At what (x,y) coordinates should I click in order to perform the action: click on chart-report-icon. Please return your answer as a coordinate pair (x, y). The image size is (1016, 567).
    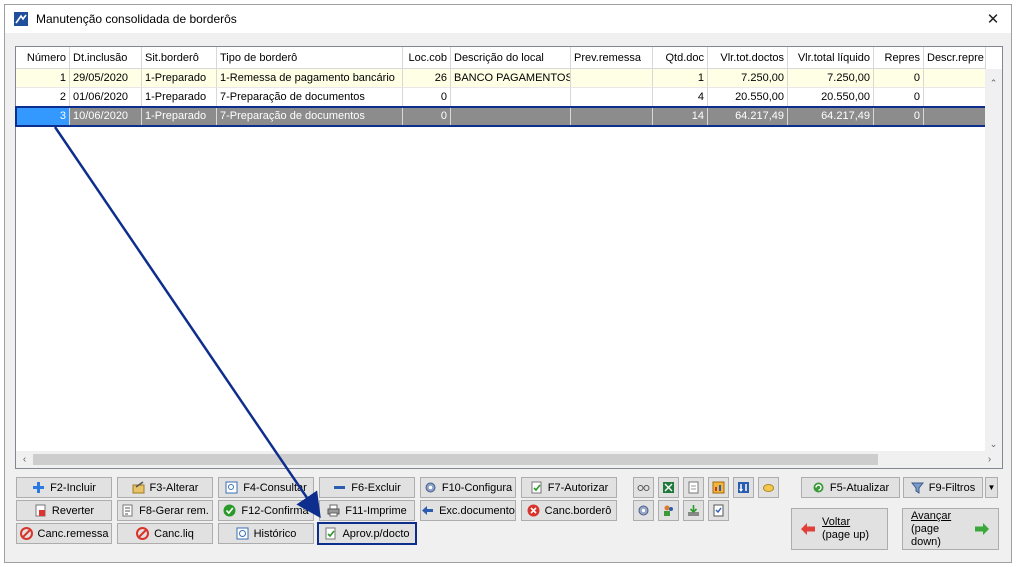
    Looking at the image, I should click on (718, 487).